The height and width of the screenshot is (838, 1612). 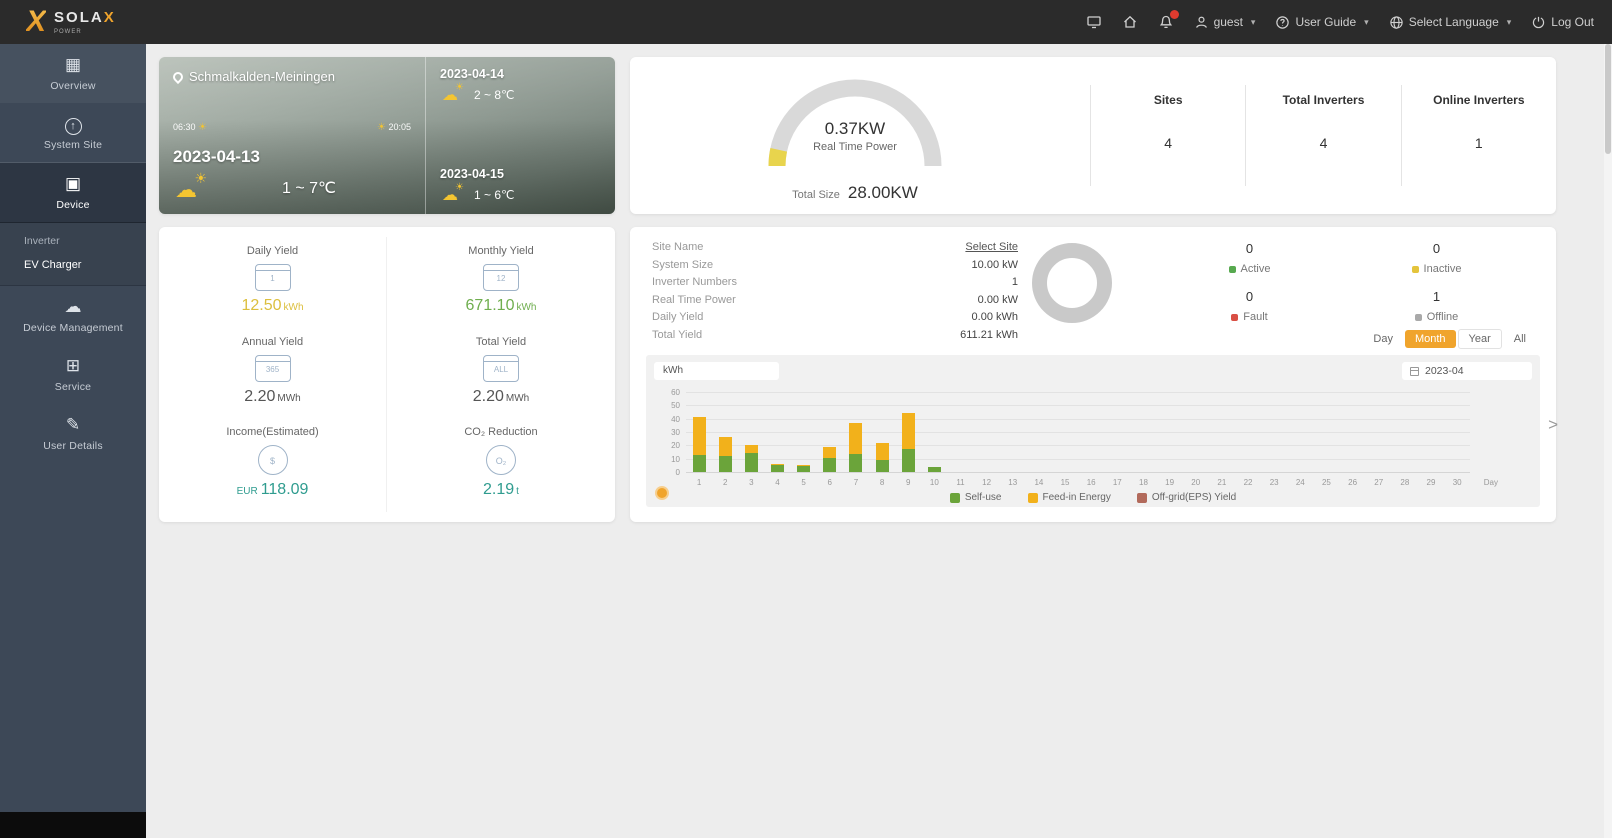 What do you see at coordinates (109, 17) in the screenshot?
I see `logo-x-letter: X` at bounding box center [109, 17].